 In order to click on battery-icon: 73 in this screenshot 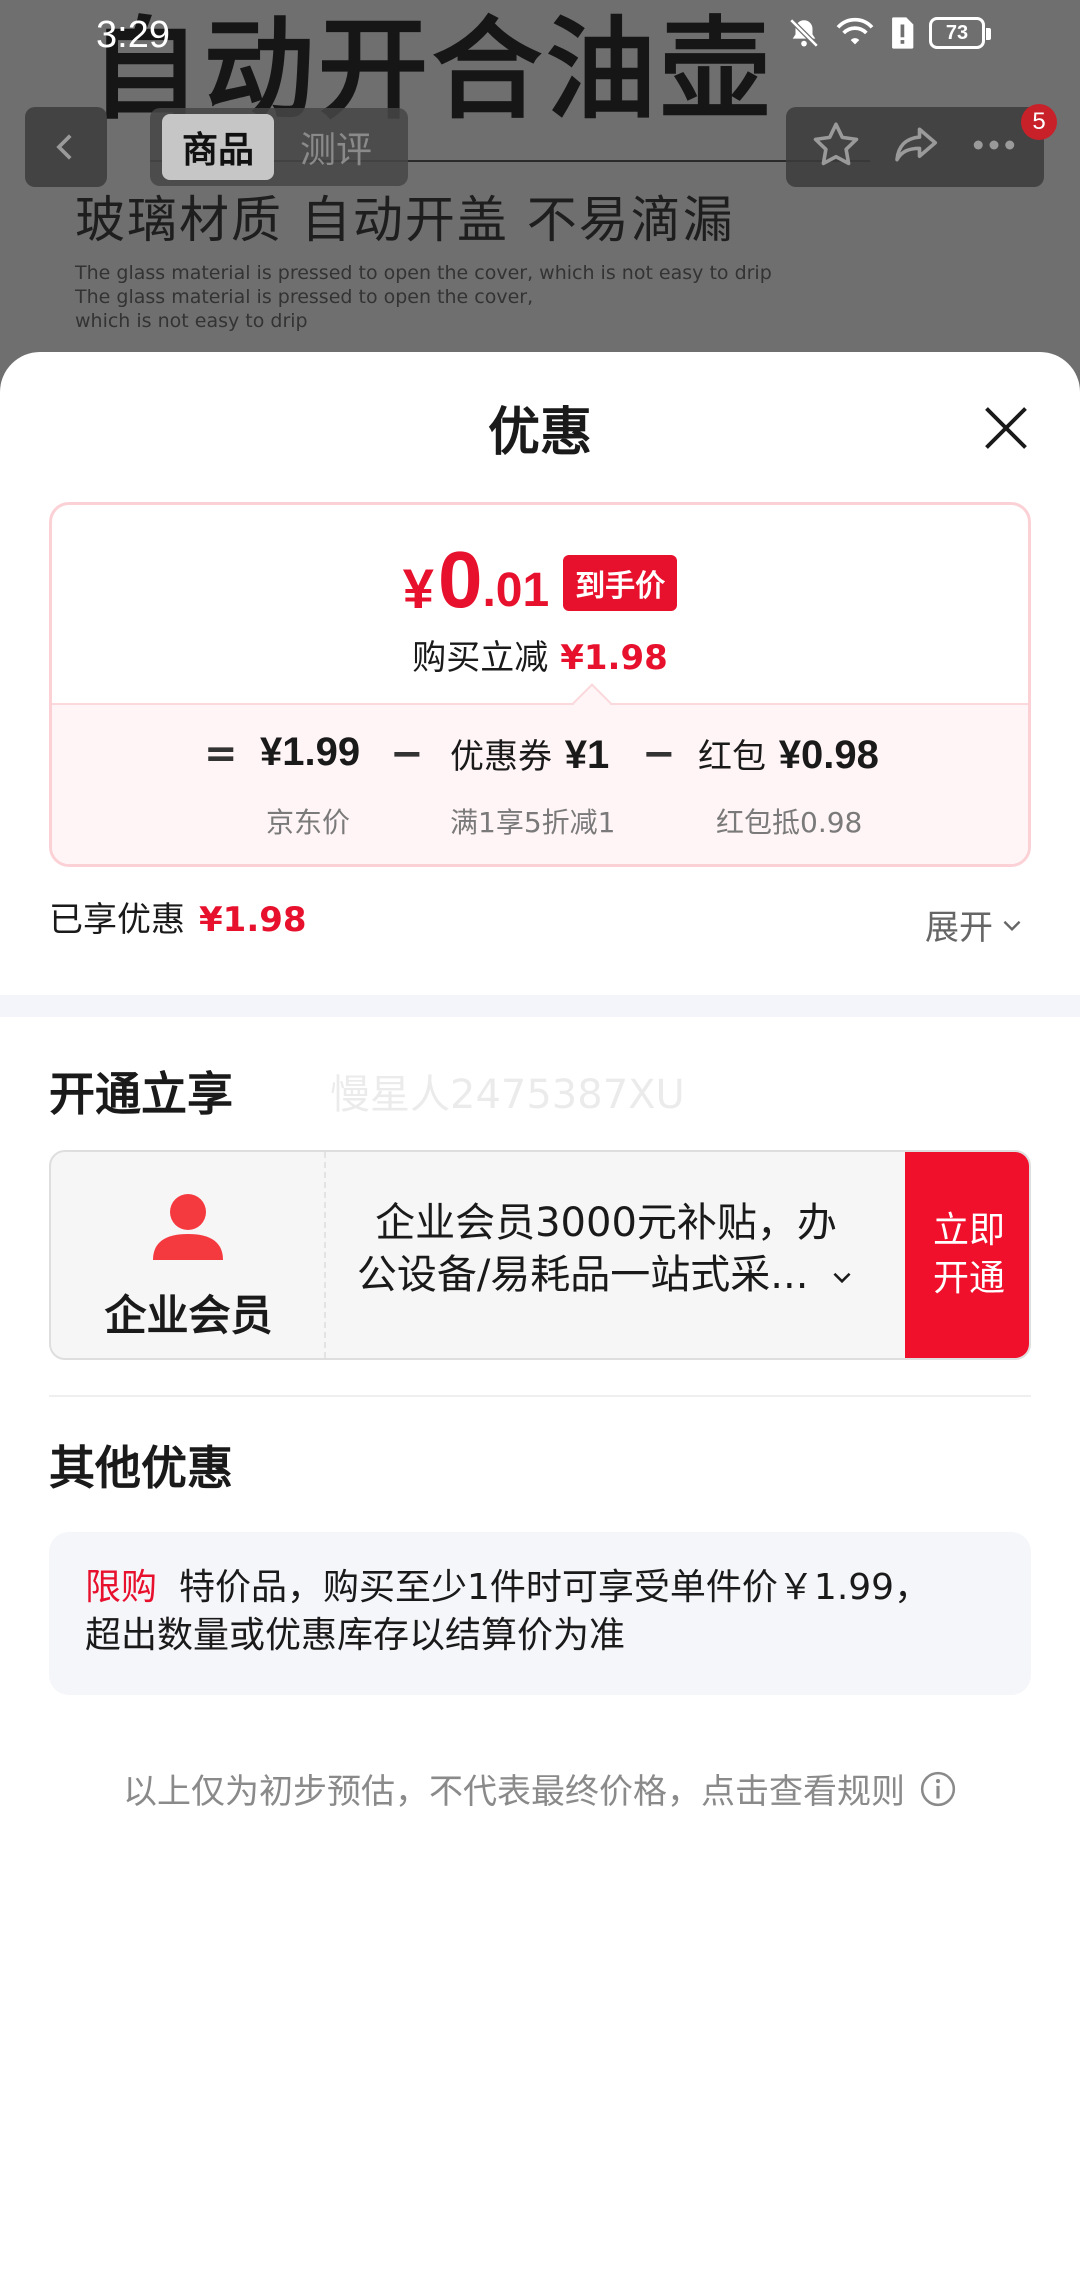, I will do `click(960, 33)`.